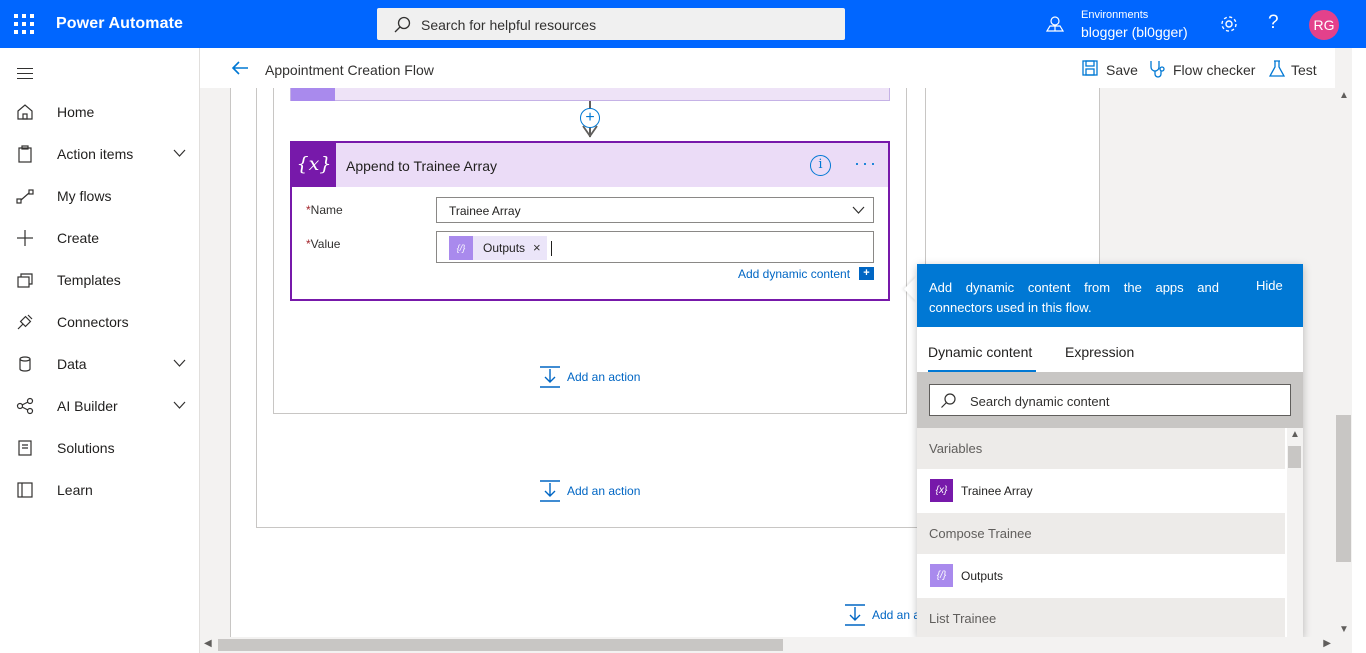  I want to click on nav-item-templates: Templates, so click(100, 280).